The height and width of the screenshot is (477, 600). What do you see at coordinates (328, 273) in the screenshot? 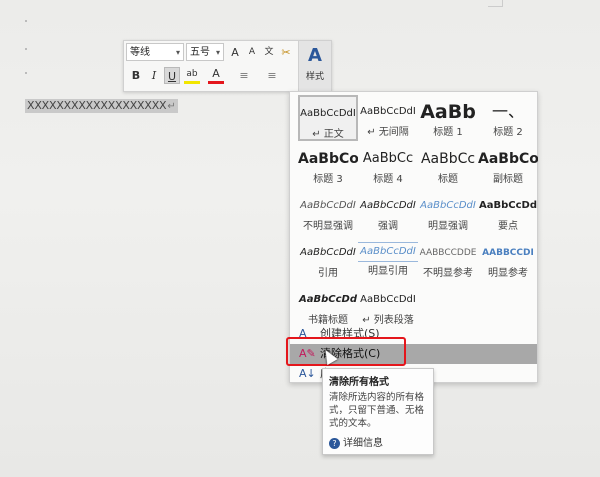
I see `style-name: 引用` at bounding box center [328, 273].